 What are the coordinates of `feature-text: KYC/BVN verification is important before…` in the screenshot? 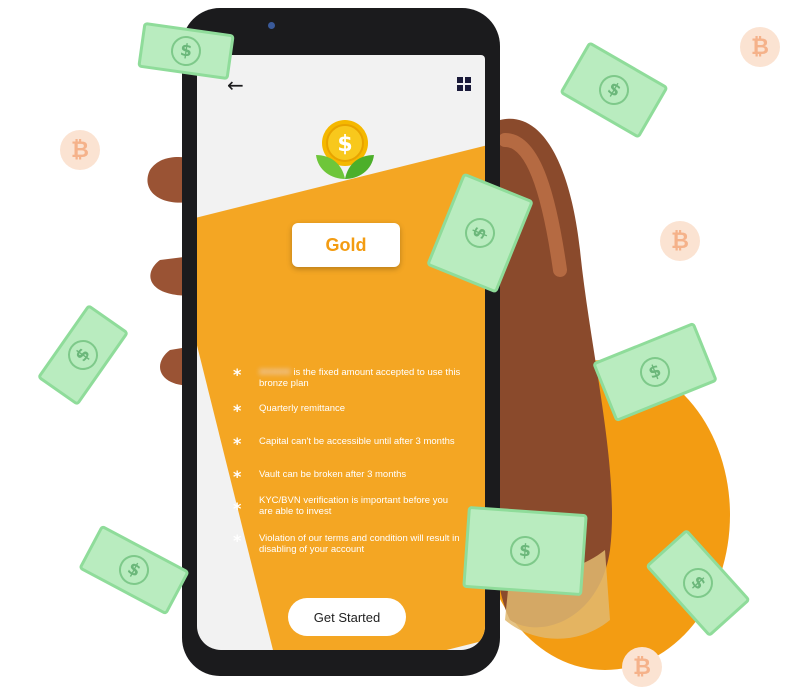 It's located at (354, 506).